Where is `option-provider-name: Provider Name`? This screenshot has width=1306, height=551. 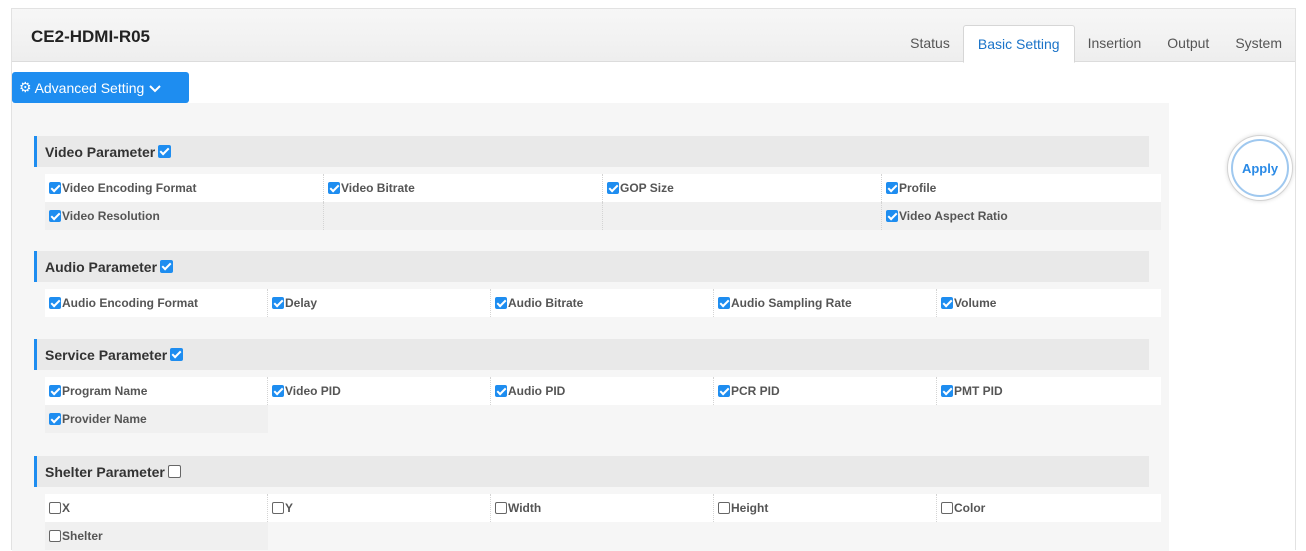 option-provider-name: Provider Name is located at coordinates (156, 419).